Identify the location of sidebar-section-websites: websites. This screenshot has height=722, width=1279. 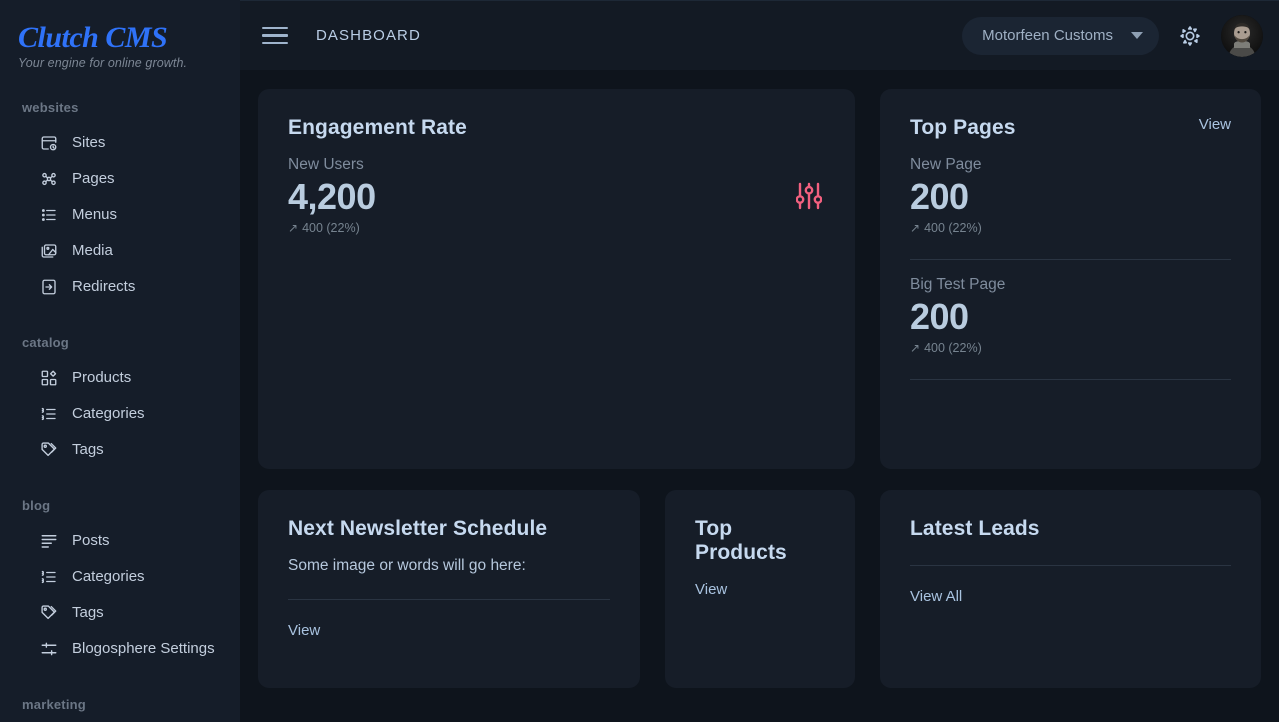
(50, 107).